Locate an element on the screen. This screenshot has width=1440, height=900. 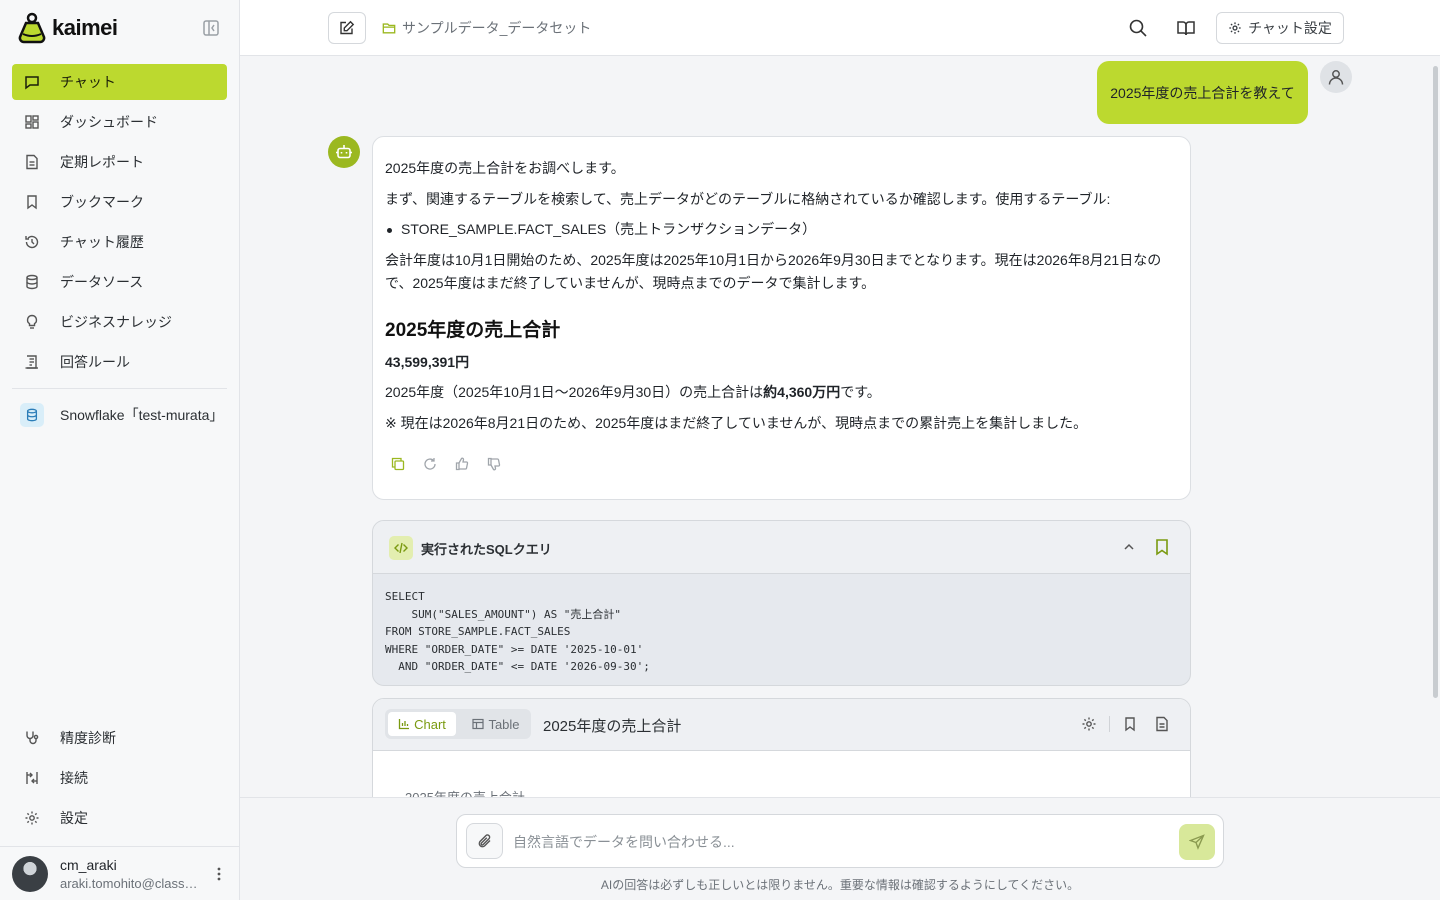
tab-chart: Chart is located at coordinates (422, 724).